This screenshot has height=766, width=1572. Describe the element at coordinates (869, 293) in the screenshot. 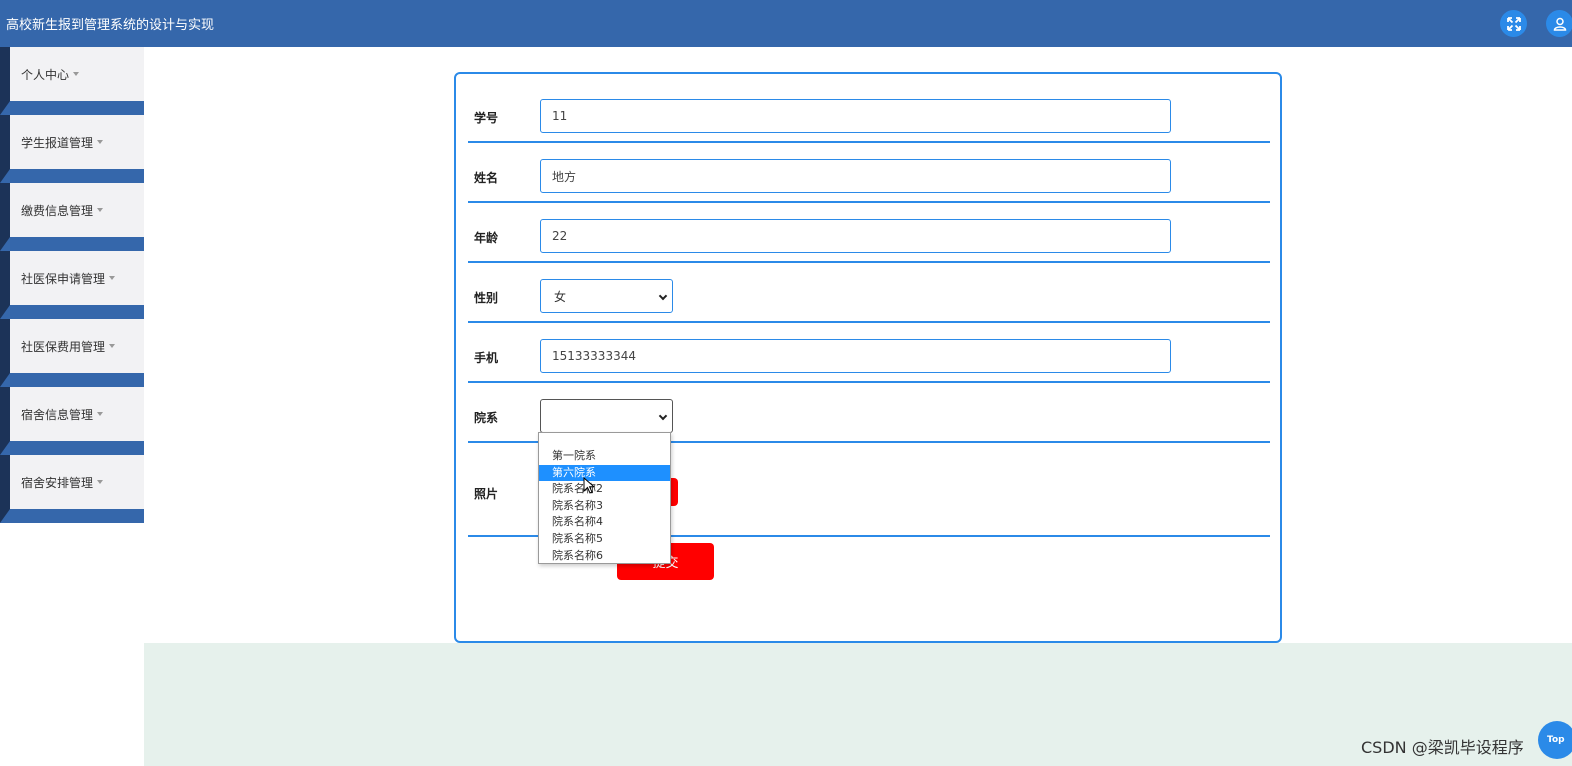

I see `form-row-gender: 性别 女` at that location.